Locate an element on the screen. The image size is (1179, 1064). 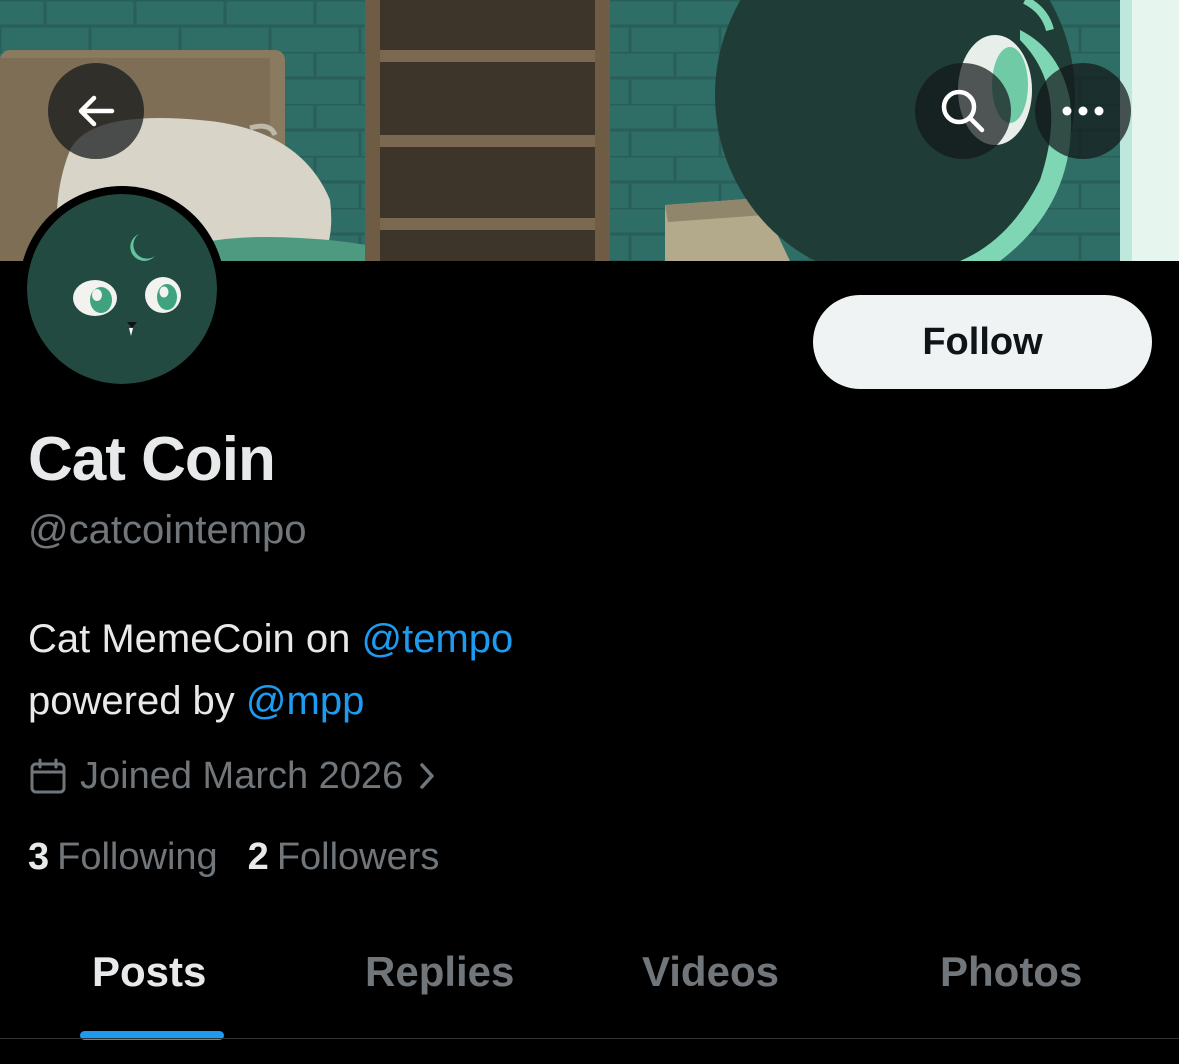
profile-bio: Cat MemeCoin on @tempo powered by @mpp is located at coordinates (270, 670).